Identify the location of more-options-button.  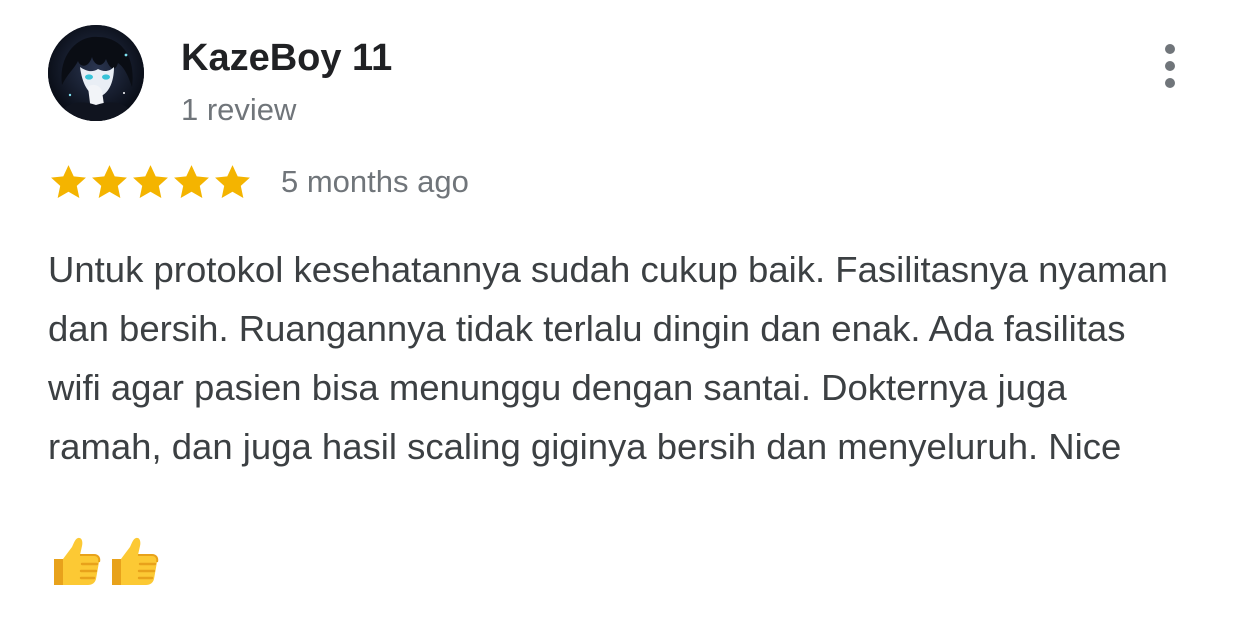
(1170, 67).